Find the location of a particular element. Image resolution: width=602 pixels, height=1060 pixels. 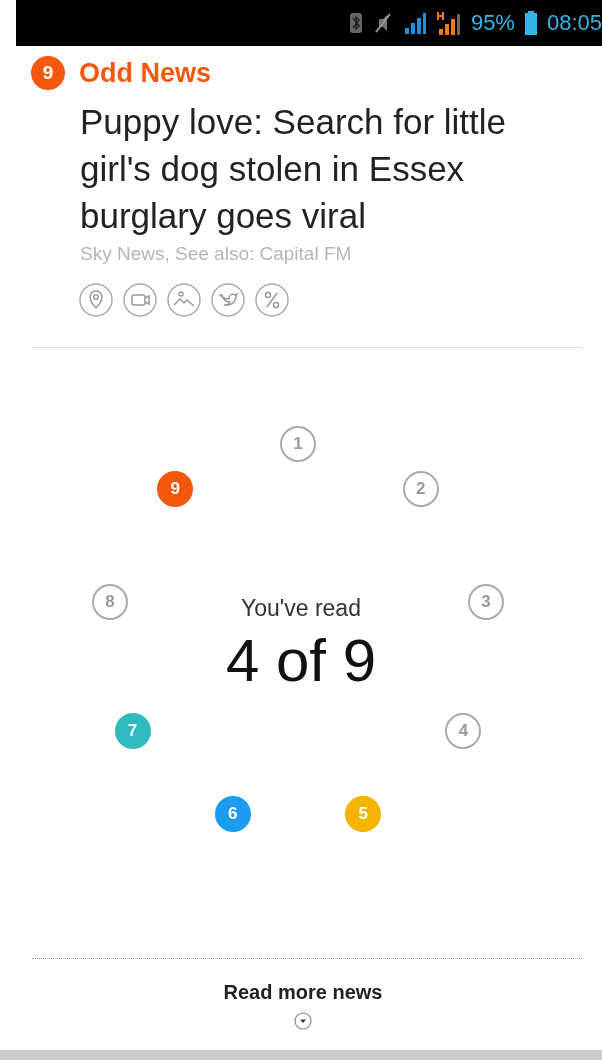

progress-label: You've read is located at coordinates (301, 608).